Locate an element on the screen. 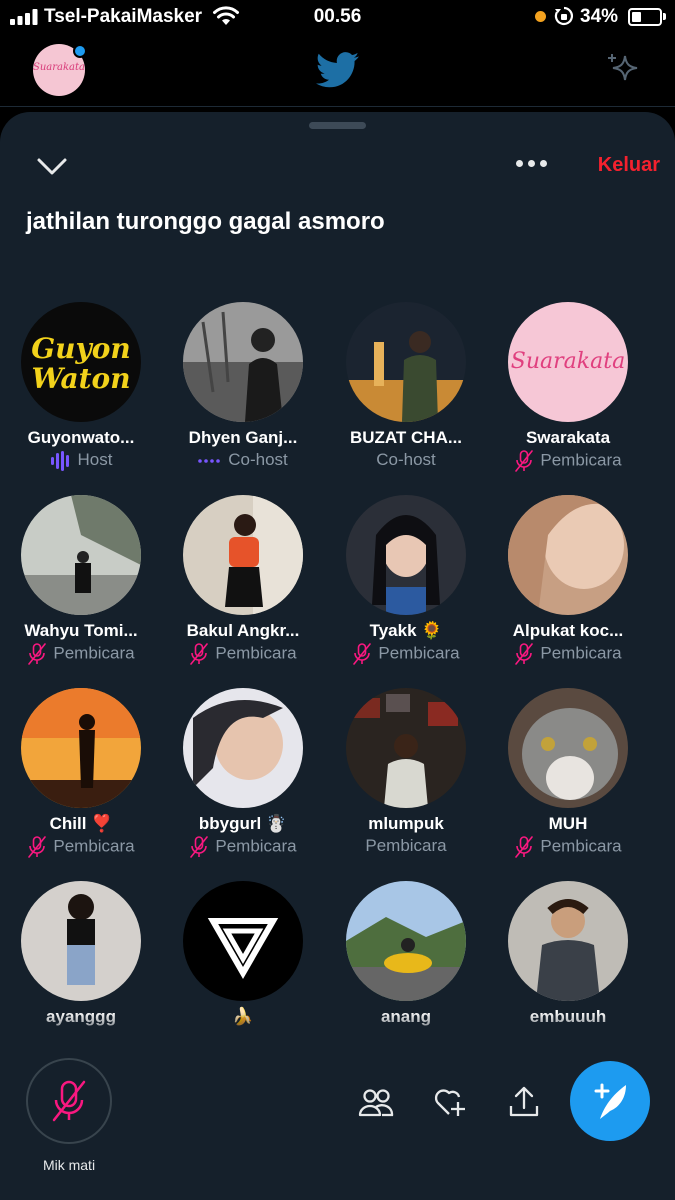  participant-role: Host is located at coordinates (81, 460).